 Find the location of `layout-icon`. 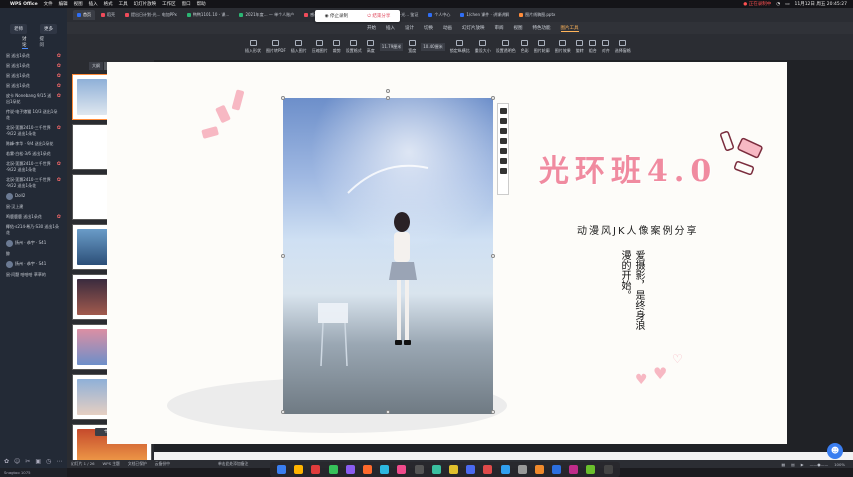

layout-icon is located at coordinates (503, 131).